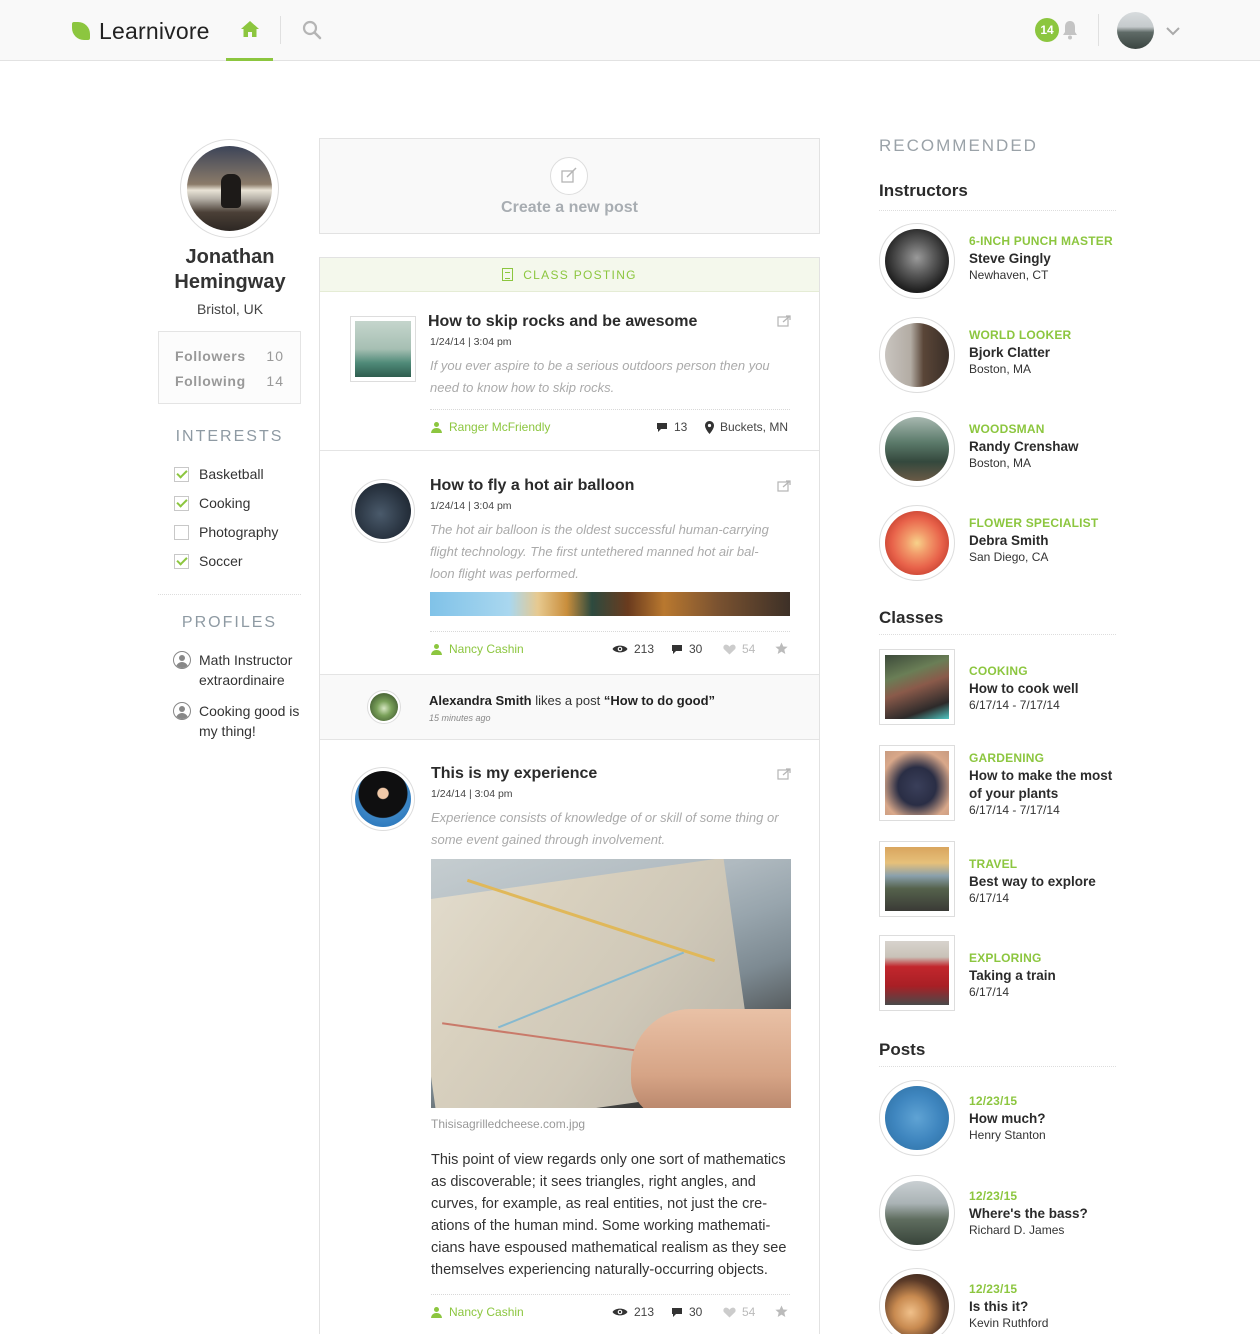 This screenshot has width=1260, height=1334. Describe the element at coordinates (532, 486) in the screenshot. I see `post-title: How to fly a hot air balloon` at that location.